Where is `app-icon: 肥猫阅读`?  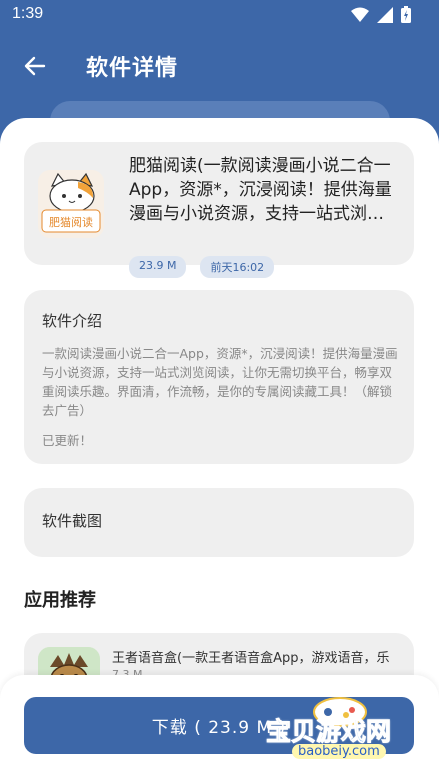 app-icon: 肥猫阅读 is located at coordinates (71, 204).